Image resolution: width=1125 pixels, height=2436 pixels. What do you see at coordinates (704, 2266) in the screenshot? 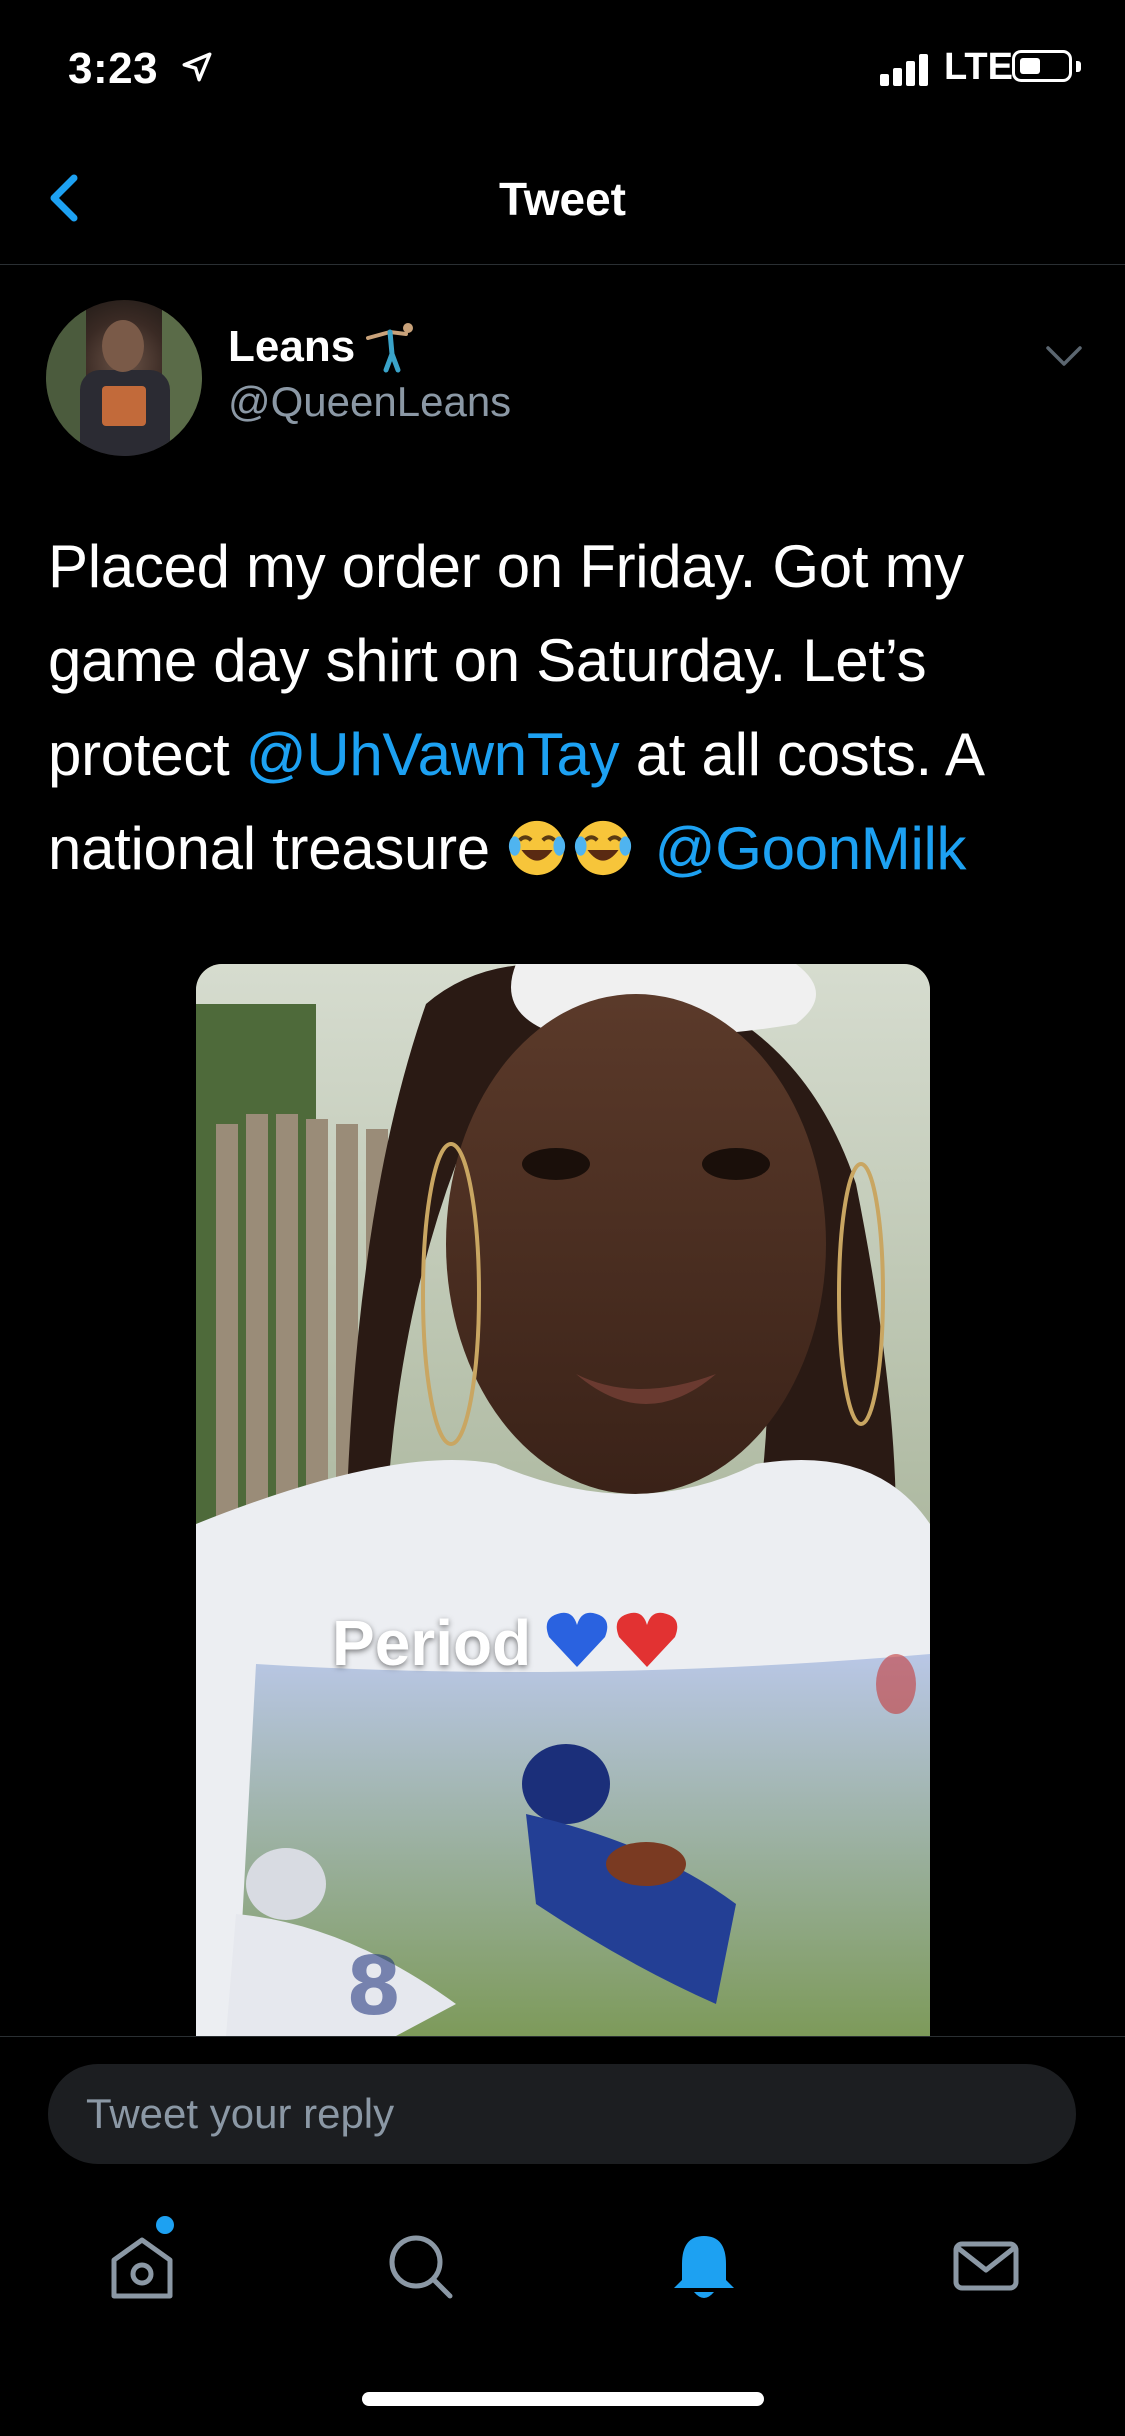
I see `notifications-bell-icon` at bounding box center [704, 2266].